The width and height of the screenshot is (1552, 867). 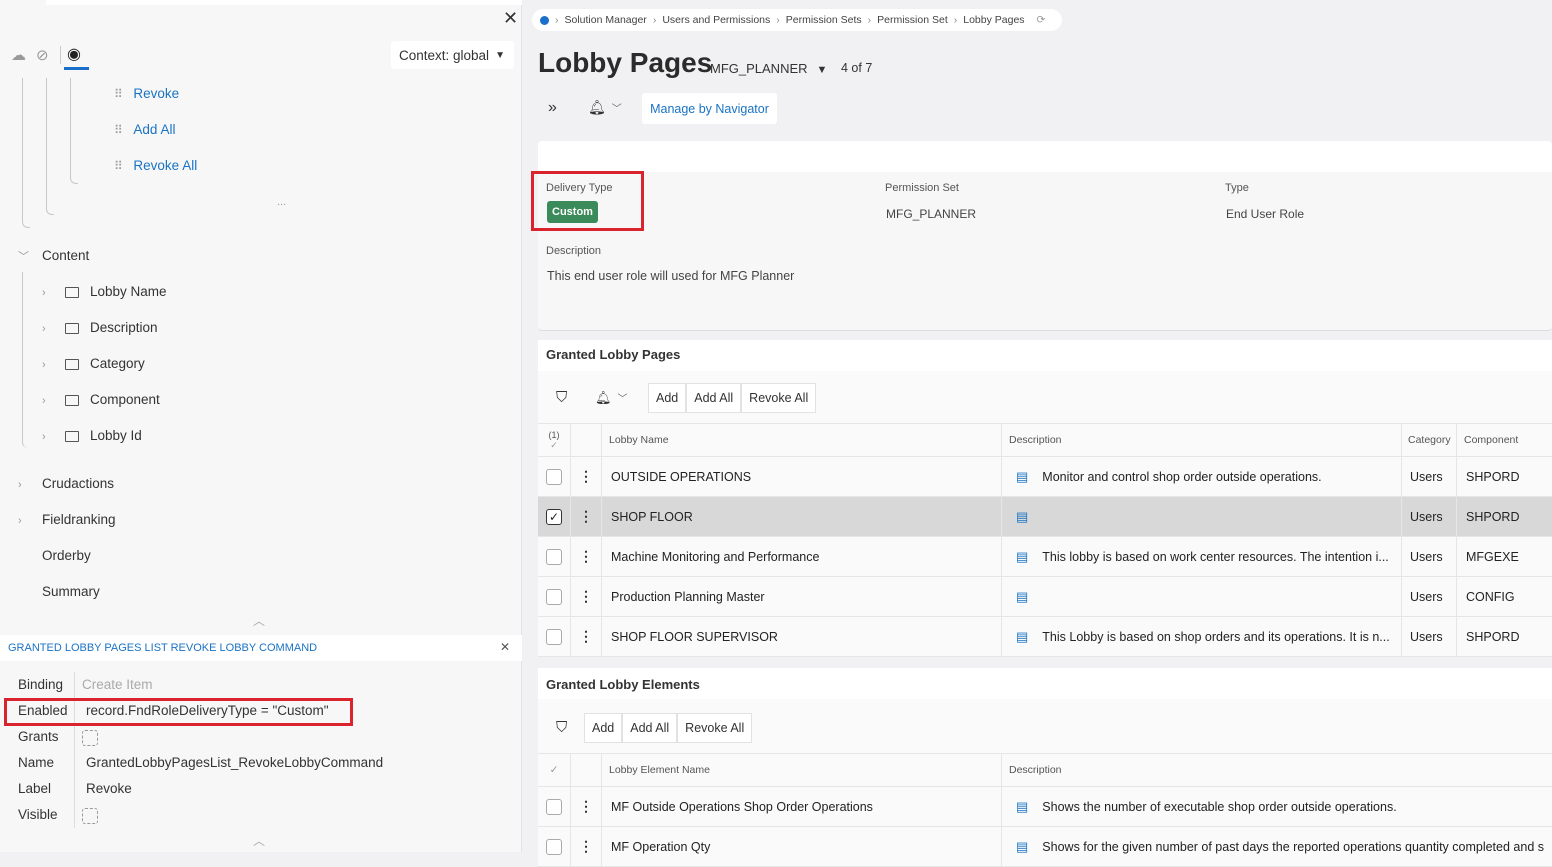 What do you see at coordinates (142, 437) in the screenshot?
I see `tree-node-lobby-id: › Lobby Id` at bounding box center [142, 437].